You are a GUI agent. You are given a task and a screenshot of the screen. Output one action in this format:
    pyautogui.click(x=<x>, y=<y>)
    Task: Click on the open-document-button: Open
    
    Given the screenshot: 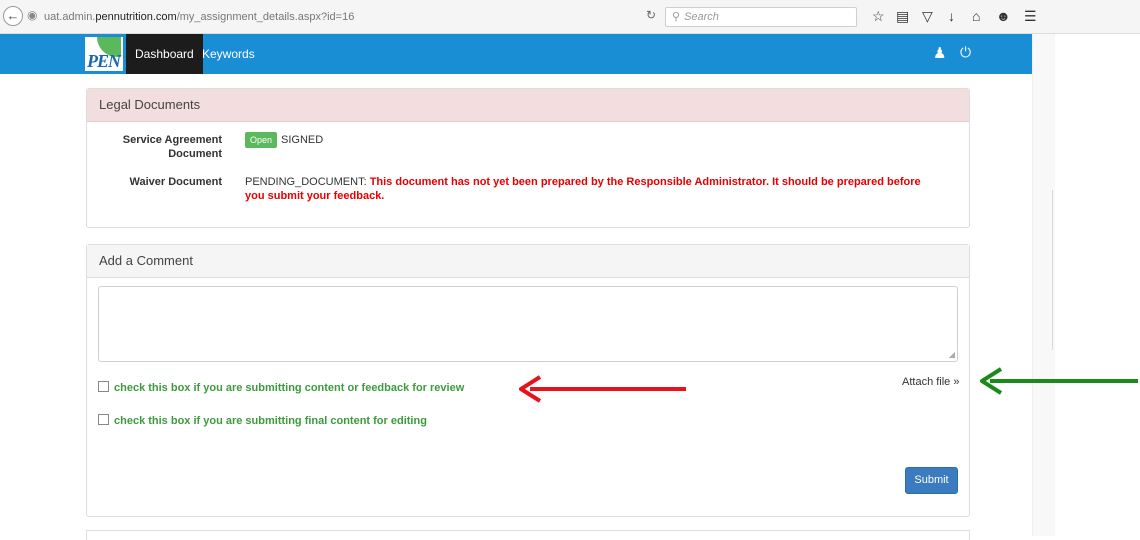 What is the action you would take?
    pyautogui.click(x=261, y=140)
    